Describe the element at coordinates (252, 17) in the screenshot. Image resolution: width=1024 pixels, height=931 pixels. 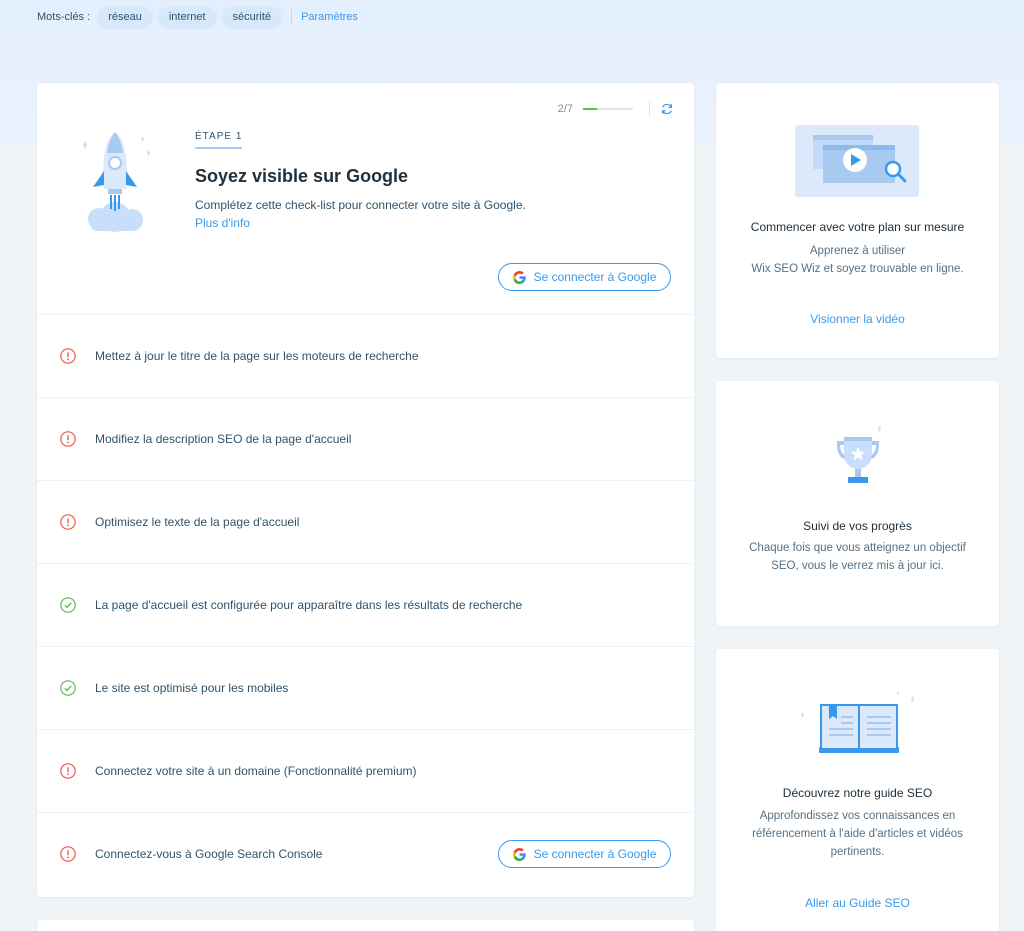
I see `keyword-chip-securite: sécurité` at that location.